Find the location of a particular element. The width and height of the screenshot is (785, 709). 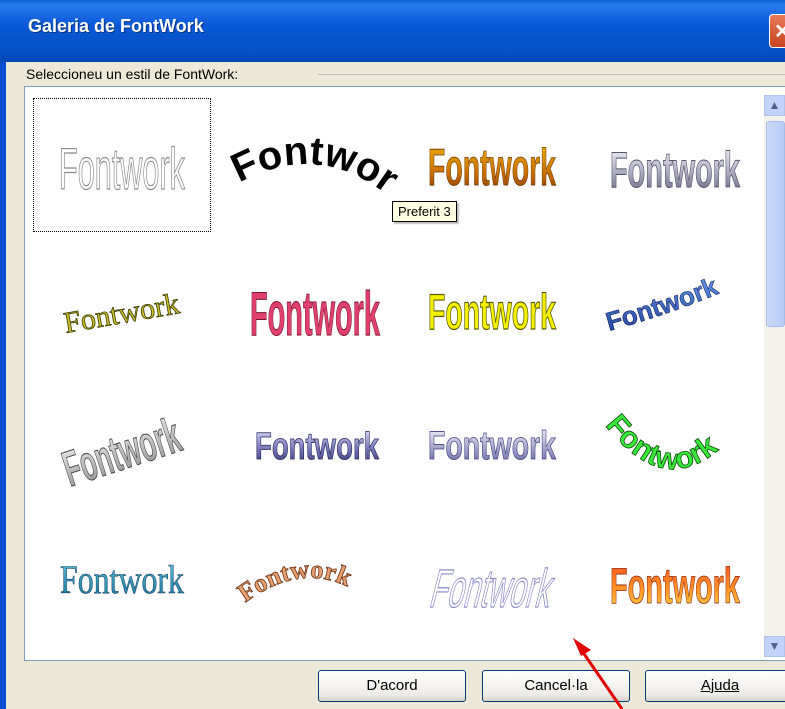

fontwork-style-yellow-bold: Fontwork is located at coordinates (492, 312).